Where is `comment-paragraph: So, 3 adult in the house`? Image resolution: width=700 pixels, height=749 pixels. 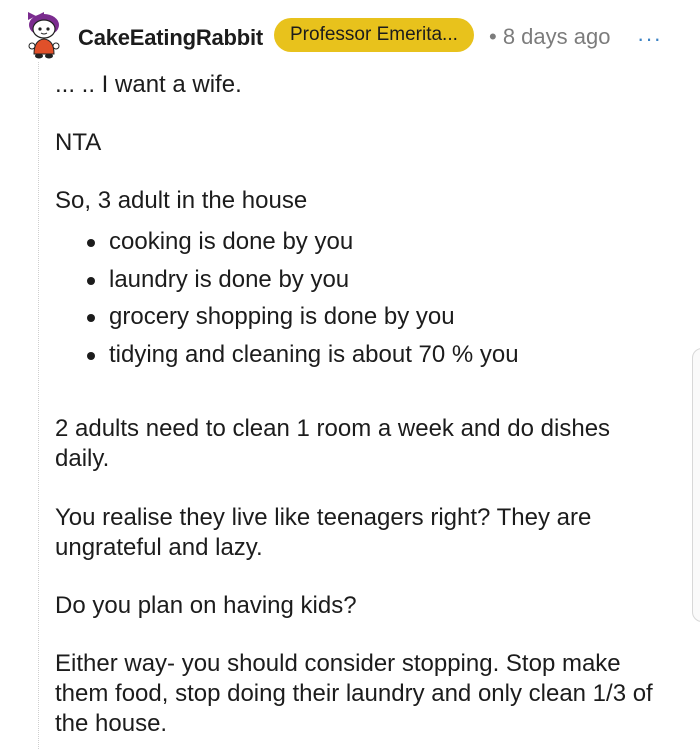 comment-paragraph: So, 3 adult in the house is located at coordinates (181, 200).